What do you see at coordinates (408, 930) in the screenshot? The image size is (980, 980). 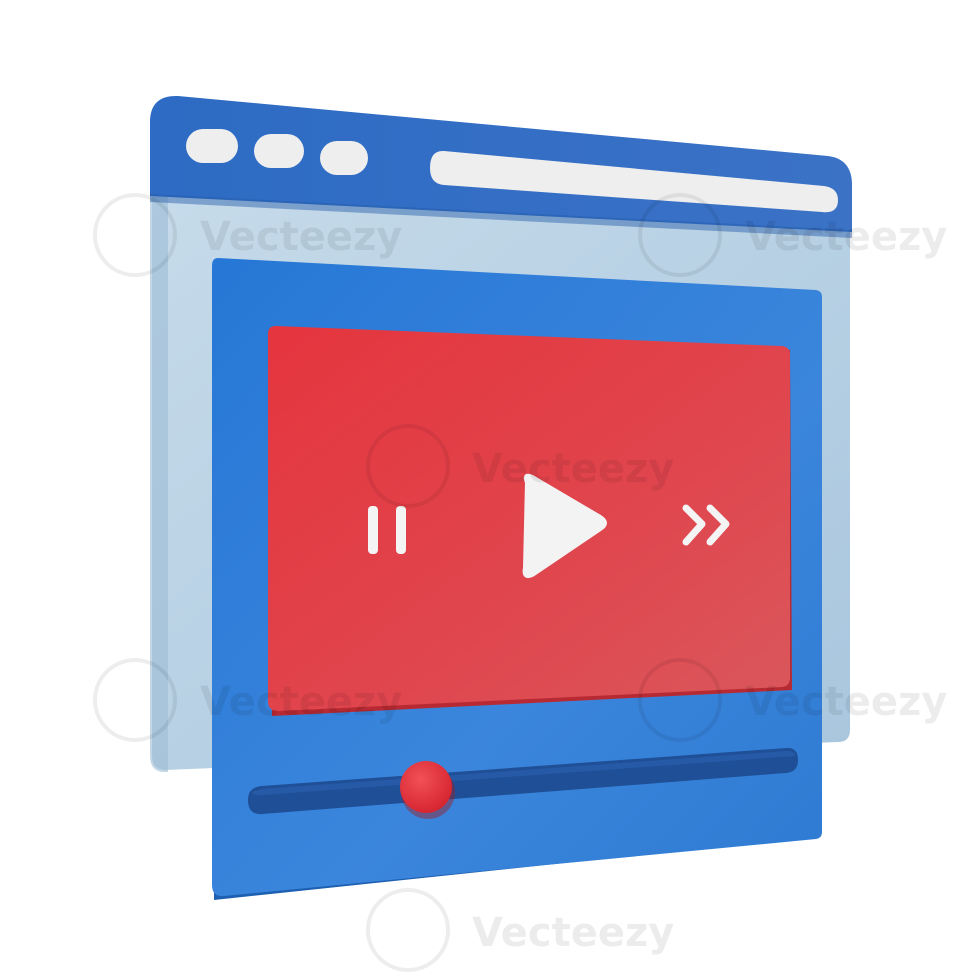 I see `watermark-logo-icon` at bounding box center [408, 930].